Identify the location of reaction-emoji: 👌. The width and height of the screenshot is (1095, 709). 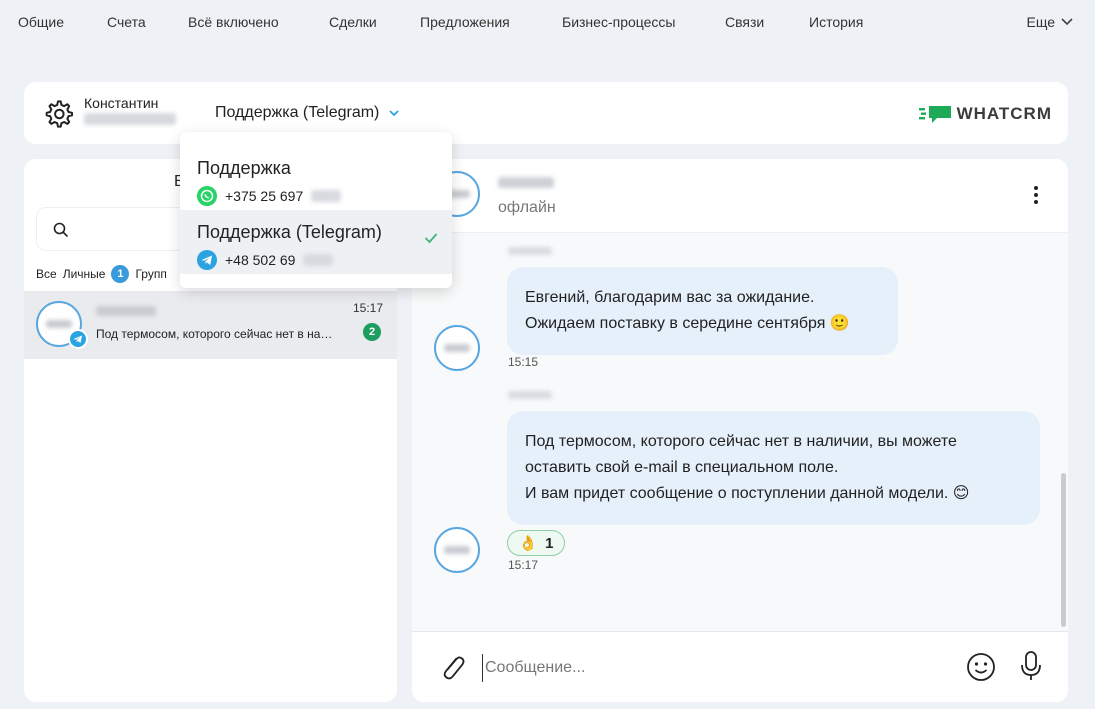
(528, 543).